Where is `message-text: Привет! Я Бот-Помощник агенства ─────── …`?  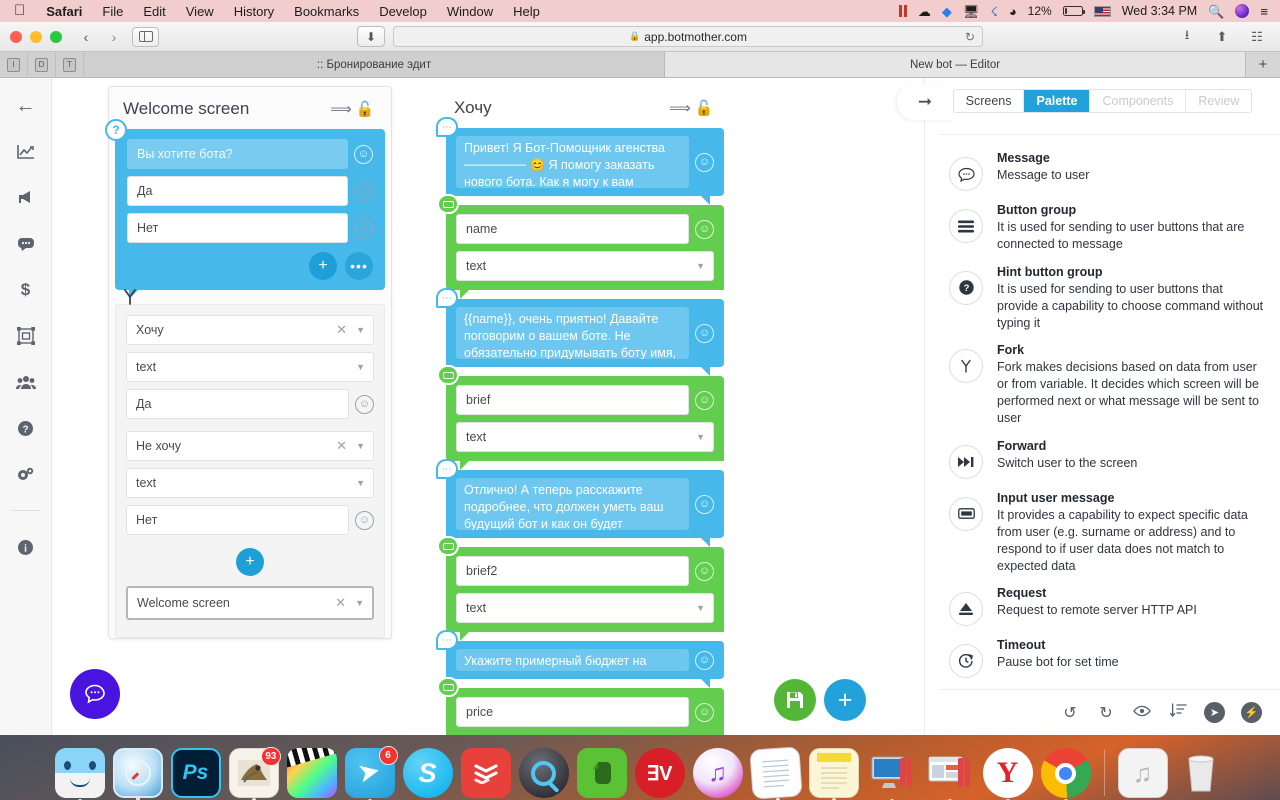 message-text: Привет! Я Бот-Помощник агенства ─────── … is located at coordinates (572, 162).